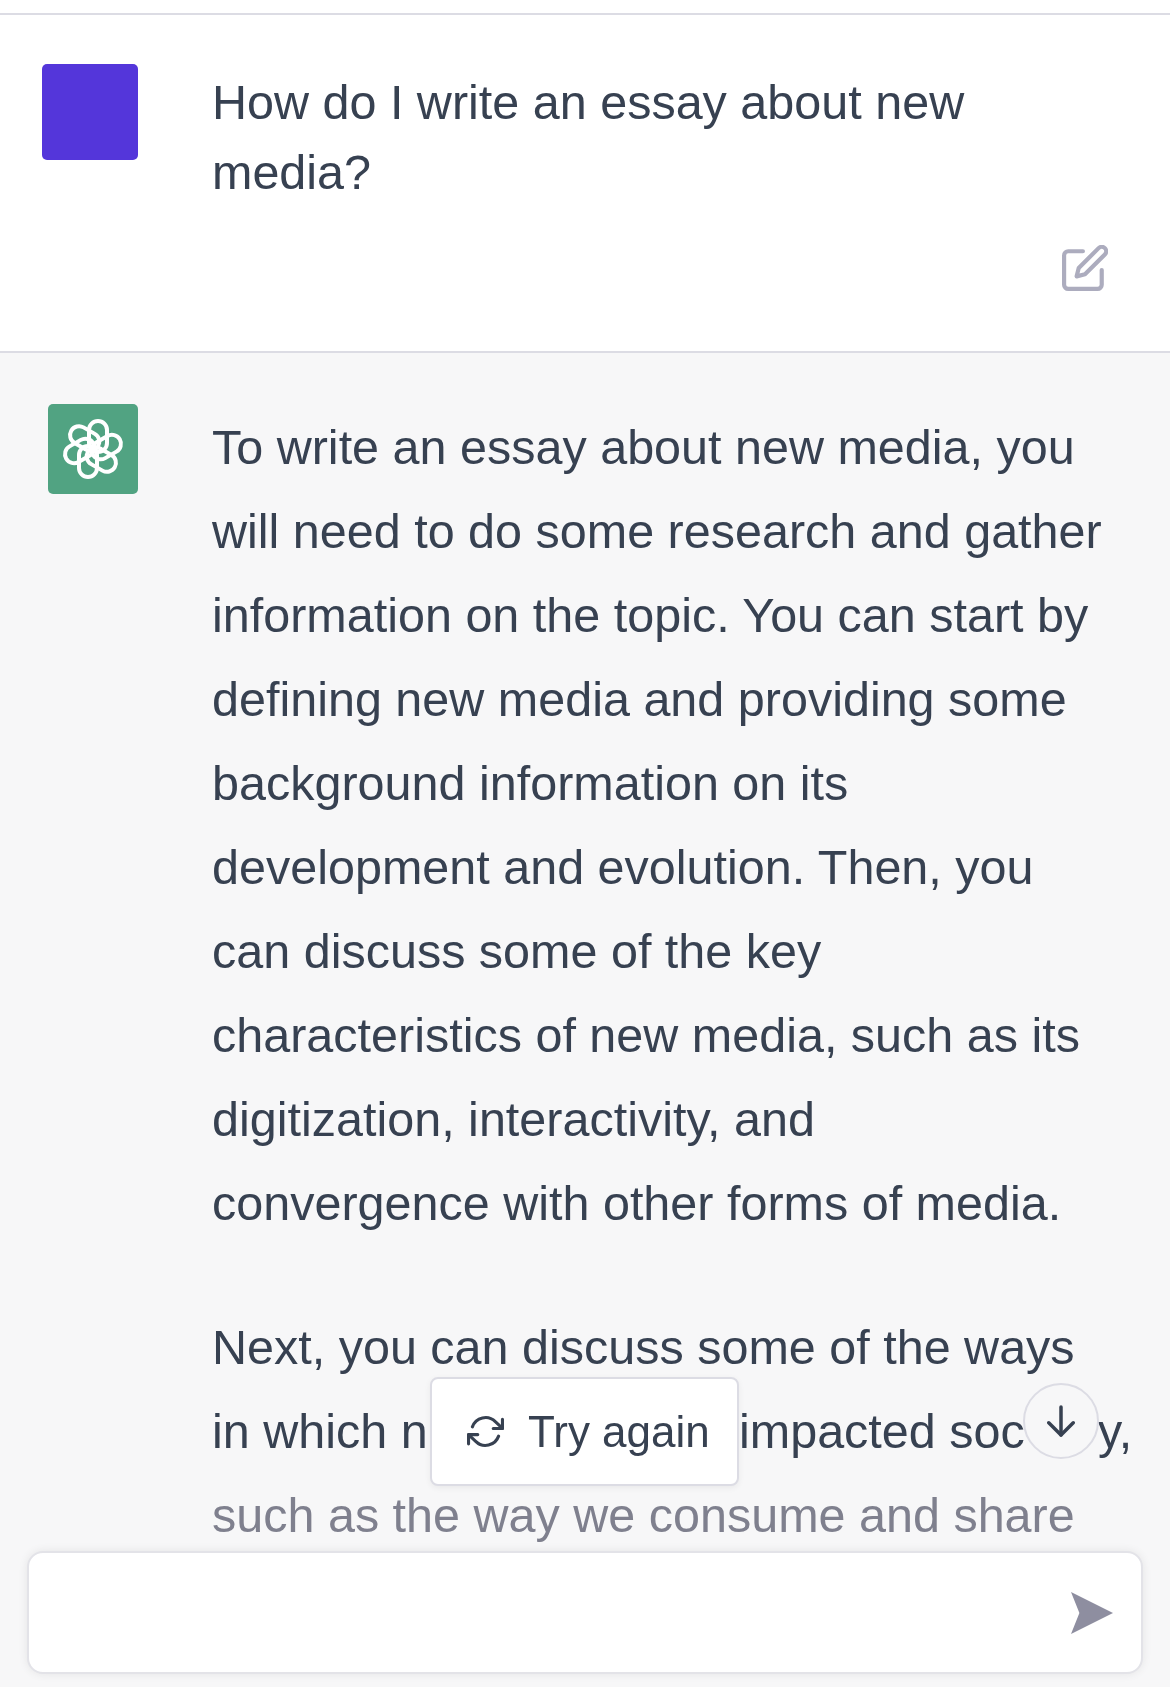 Image resolution: width=1170 pixels, height=1687 pixels. Describe the element at coordinates (585, 1612) in the screenshot. I see `message-input` at that location.